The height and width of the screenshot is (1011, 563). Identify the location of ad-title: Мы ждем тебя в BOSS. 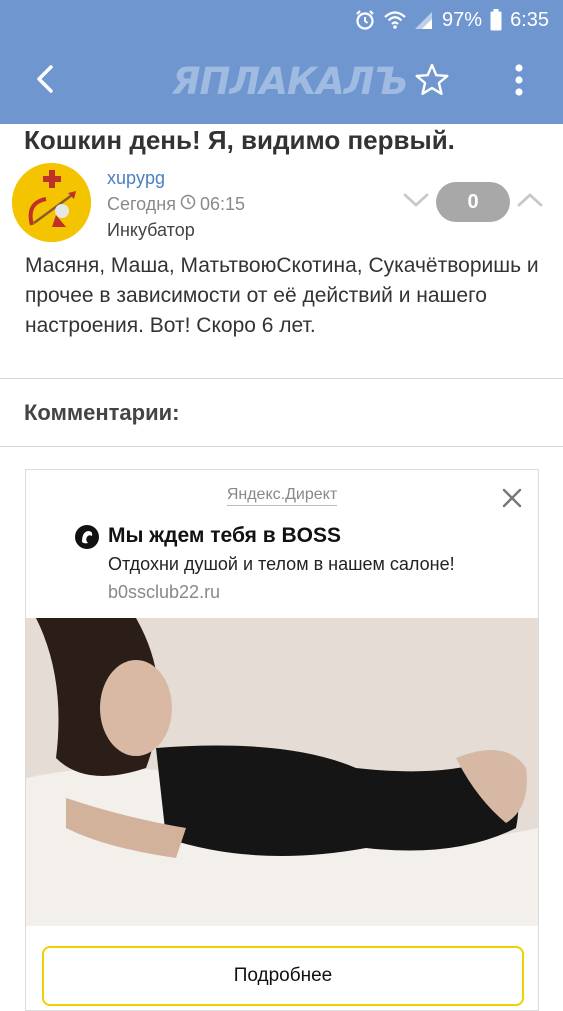
(224, 536).